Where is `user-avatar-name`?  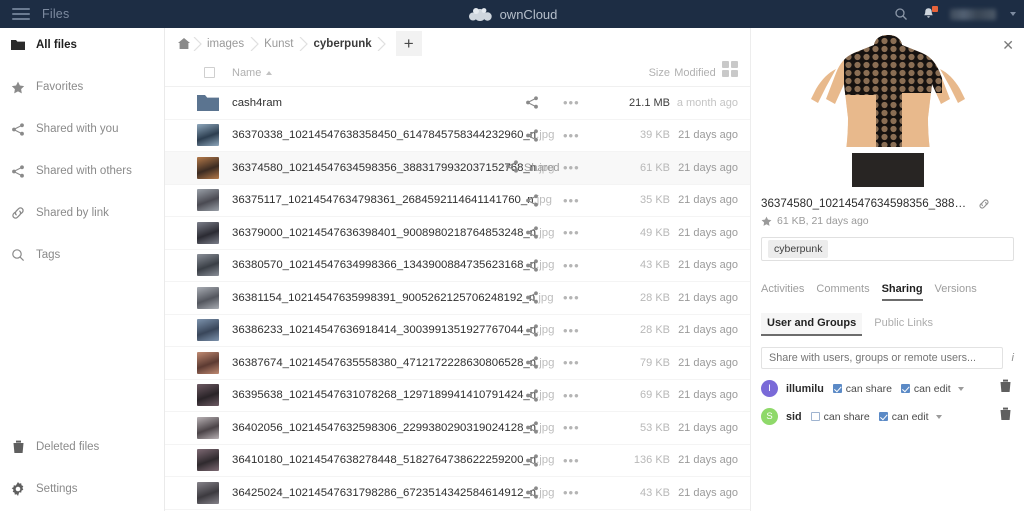
user-avatar-name is located at coordinates (973, 14).